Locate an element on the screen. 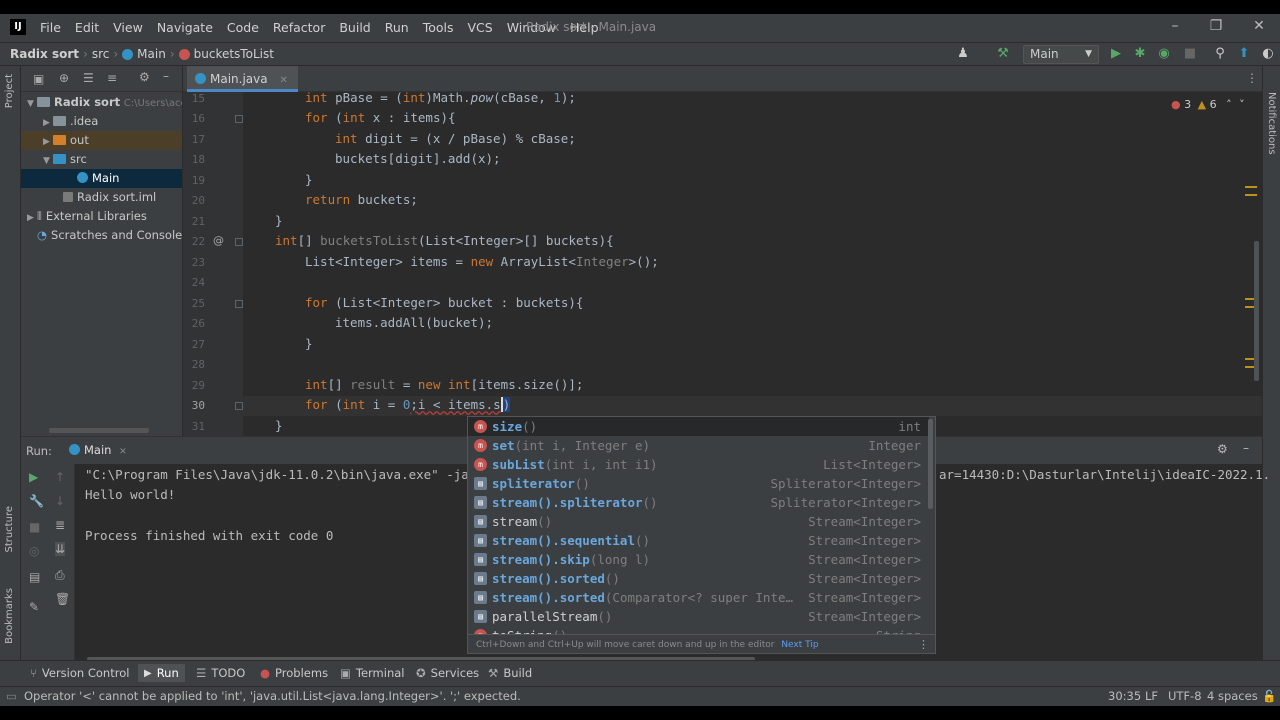 The height and width of the screenshot is (720, 1280). settings-icon: ◐ is located at coordinates (1268, 54).